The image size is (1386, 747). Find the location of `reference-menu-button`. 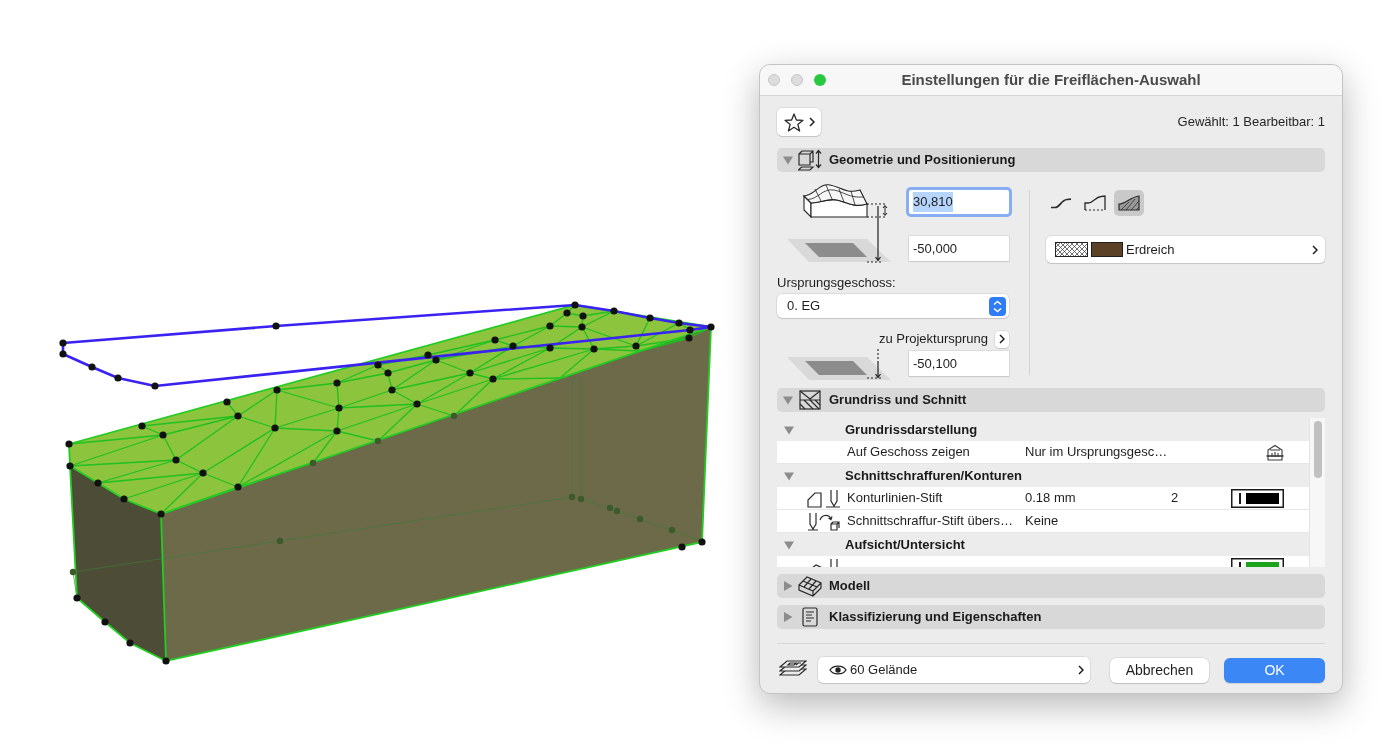

reference-menu-button is located at coordinates (1002, 339).